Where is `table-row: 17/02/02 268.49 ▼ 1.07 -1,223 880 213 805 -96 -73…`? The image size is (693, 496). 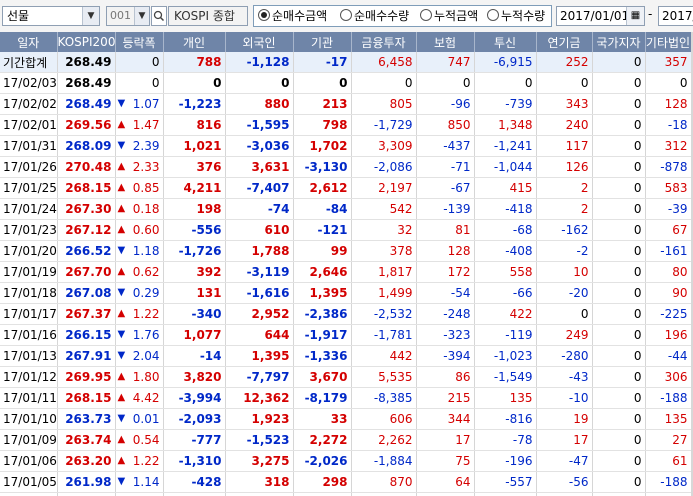 table-row: 17/02/02 268.49 ▼ 1.07 -1,223 880 213 805 -96 -73… is located at coordinates (346, 104).